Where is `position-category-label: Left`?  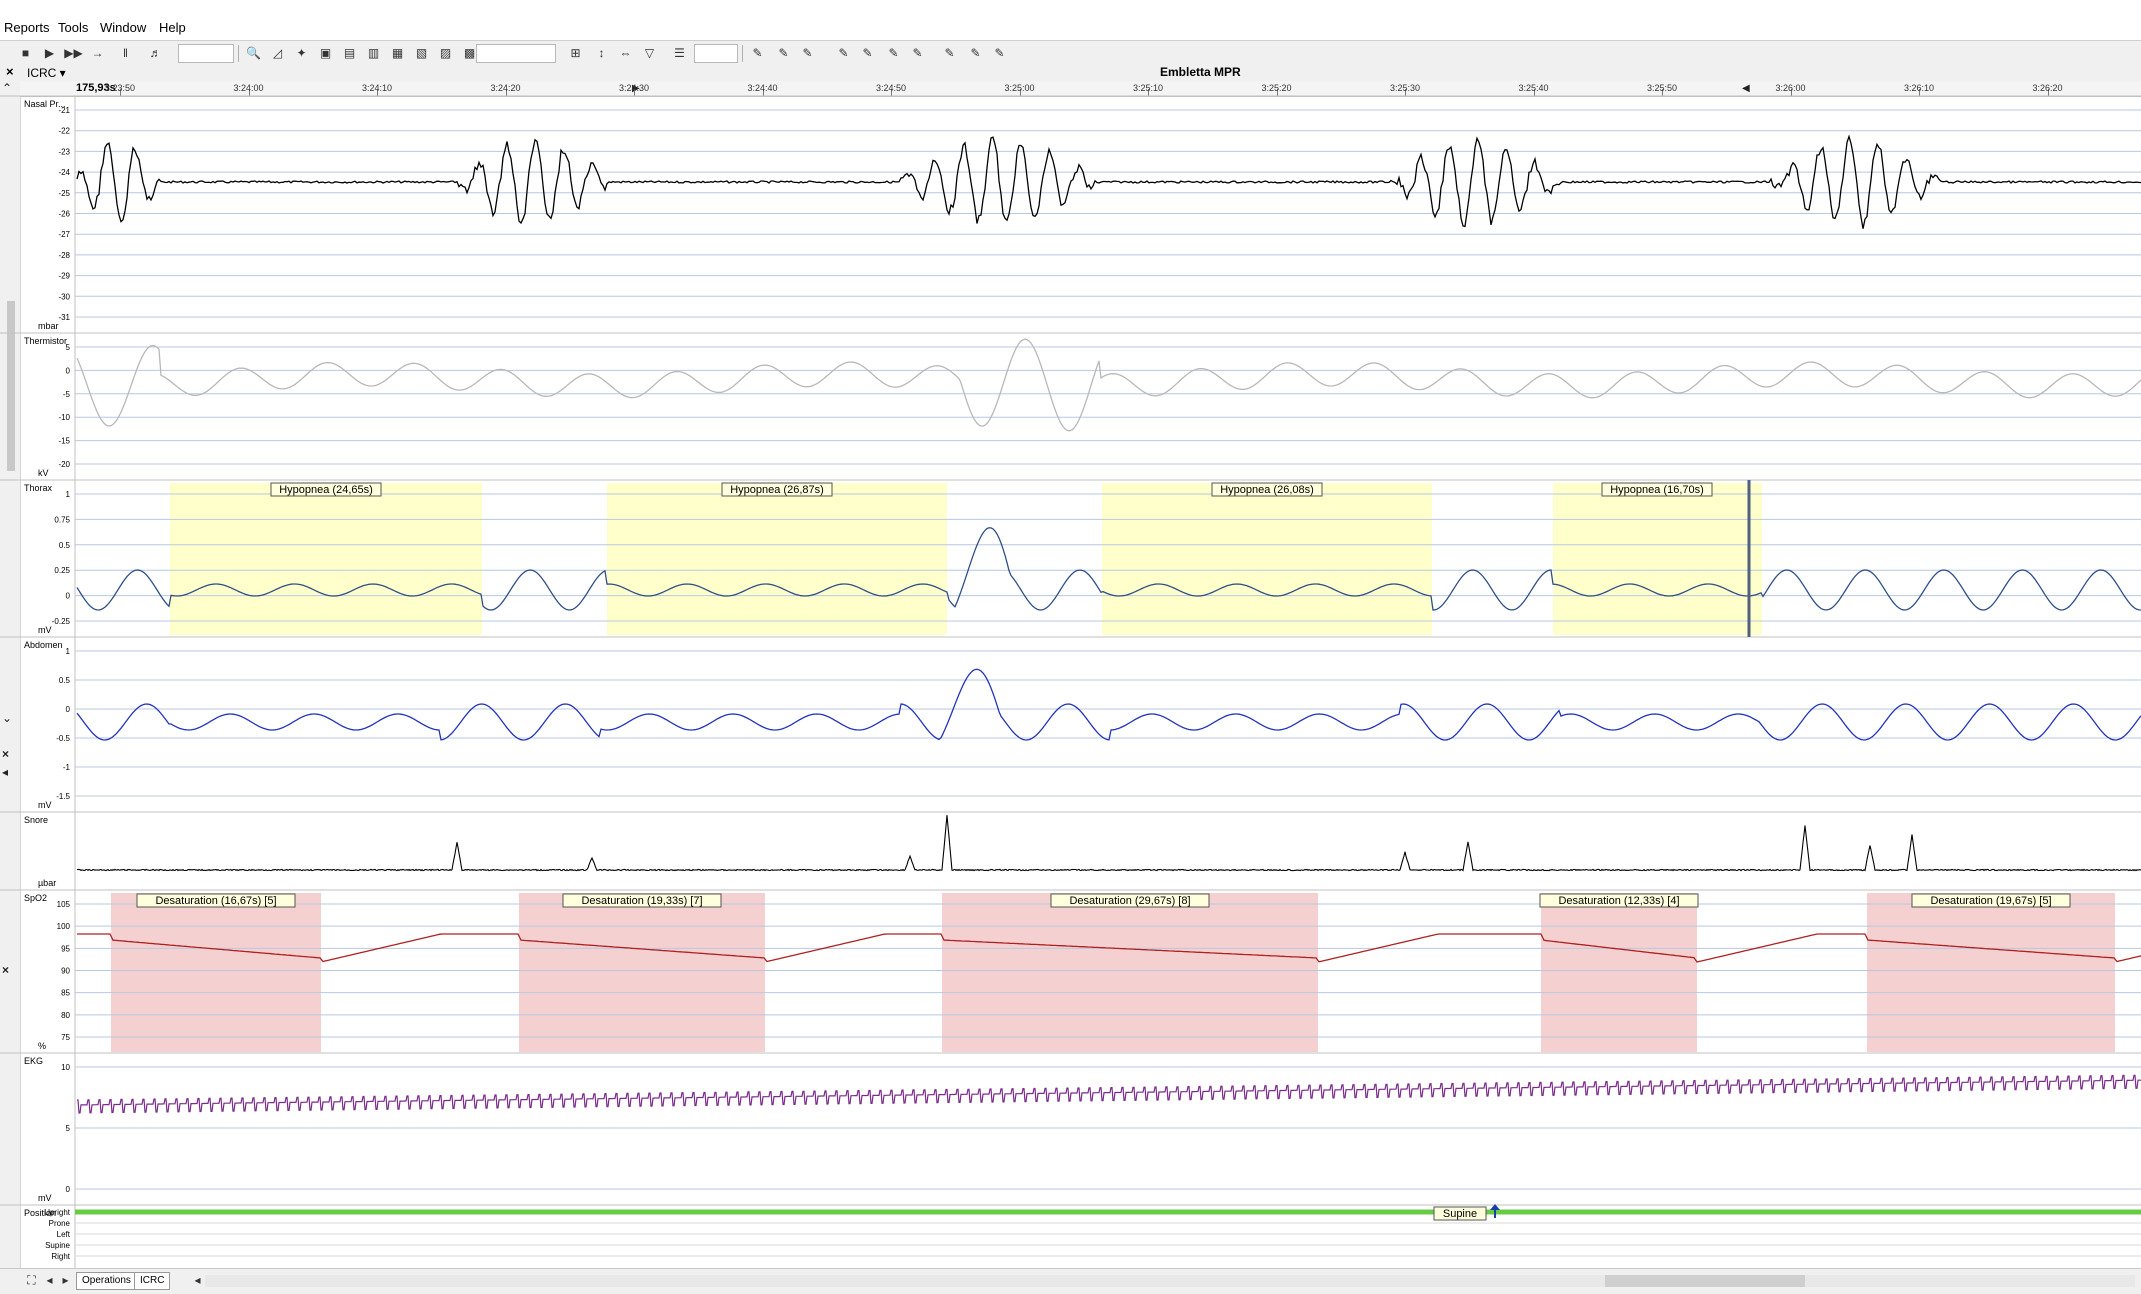 position-category-label: Left is located at coordinates (64, 1234).